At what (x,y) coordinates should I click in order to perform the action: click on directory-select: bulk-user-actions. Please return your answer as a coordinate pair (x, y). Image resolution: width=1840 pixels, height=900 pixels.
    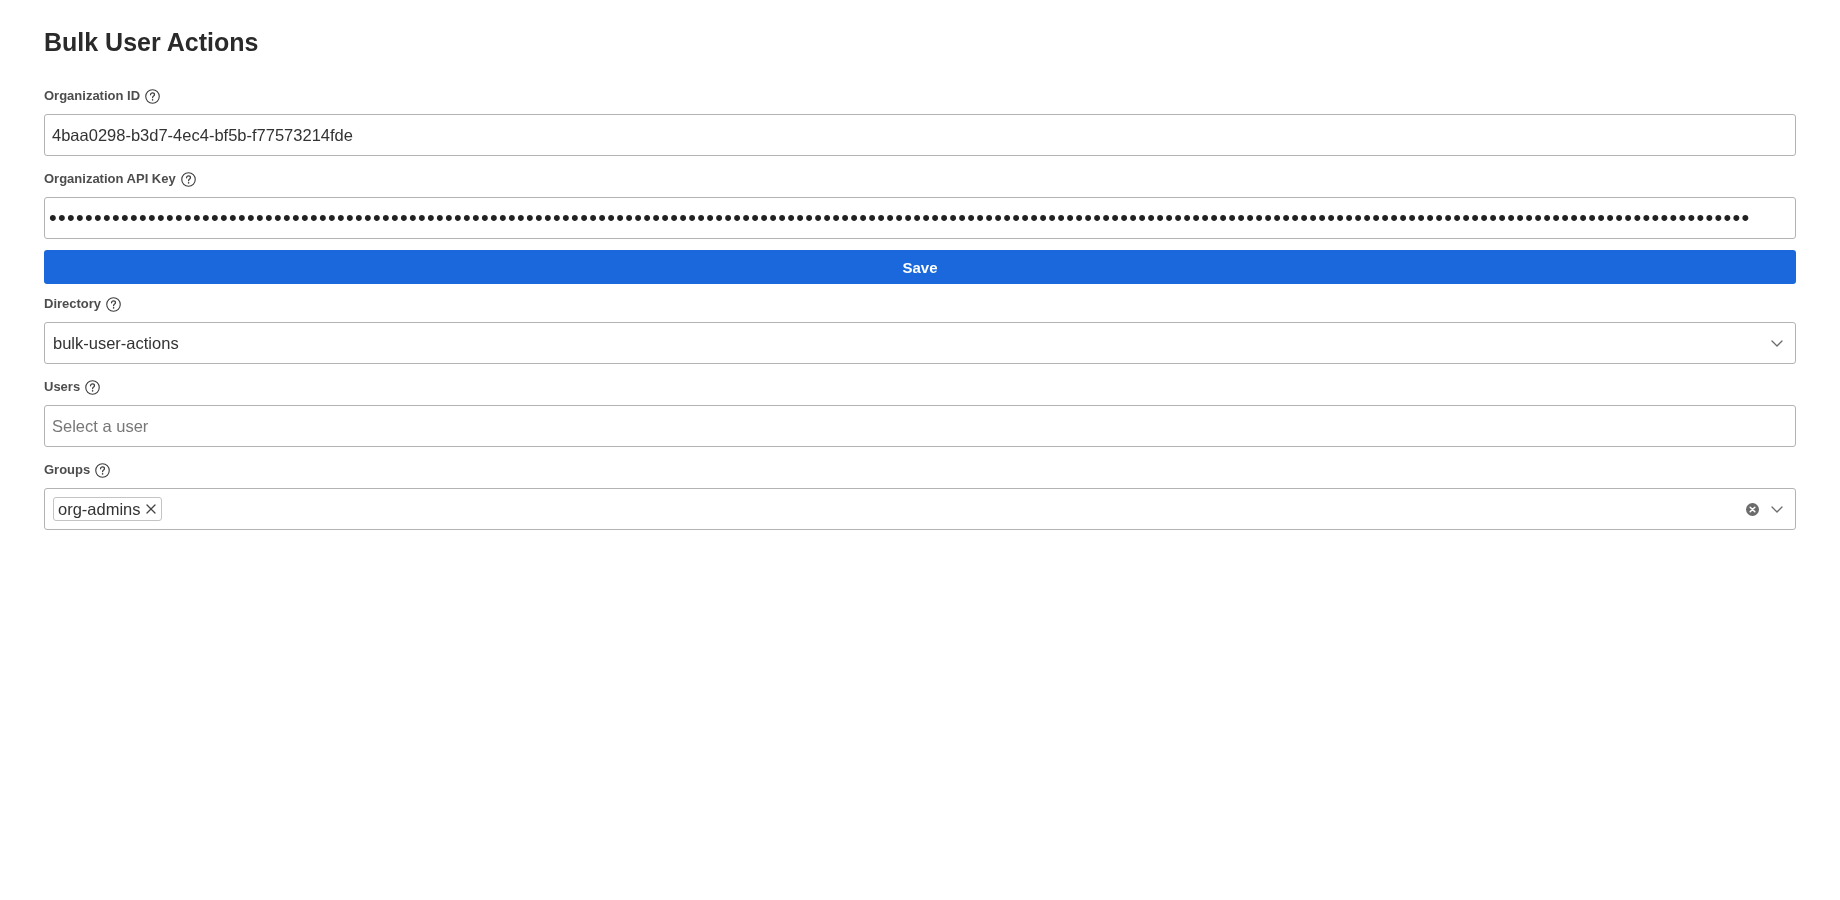
    Looking at the image, I should click on (920, 343).